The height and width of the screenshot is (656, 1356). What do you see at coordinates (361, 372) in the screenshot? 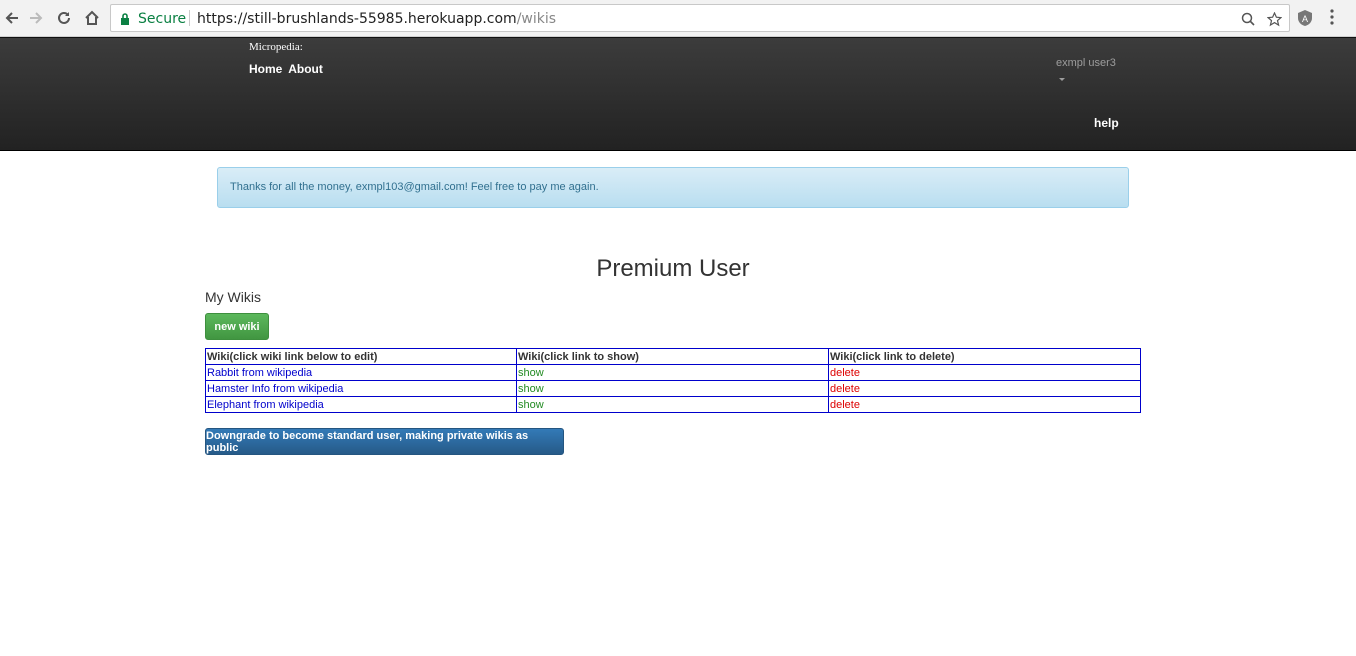
I see `table-cell: Rabbit from wikipedia` at bounding box center [361, 372].